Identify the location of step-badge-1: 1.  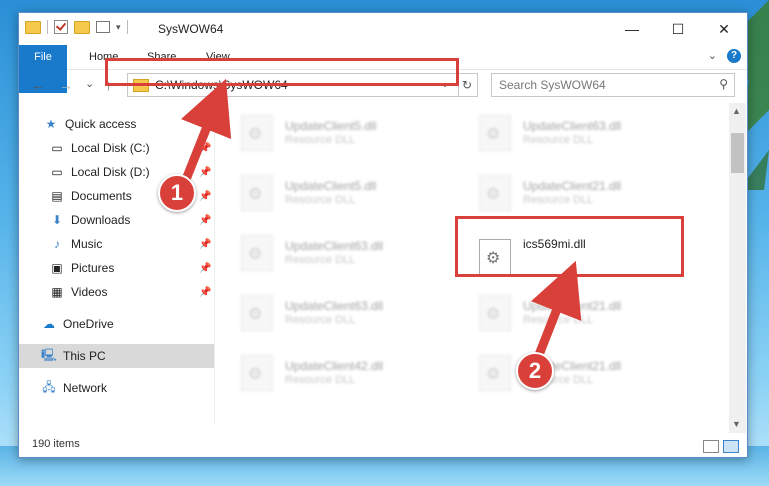
(177, 193).